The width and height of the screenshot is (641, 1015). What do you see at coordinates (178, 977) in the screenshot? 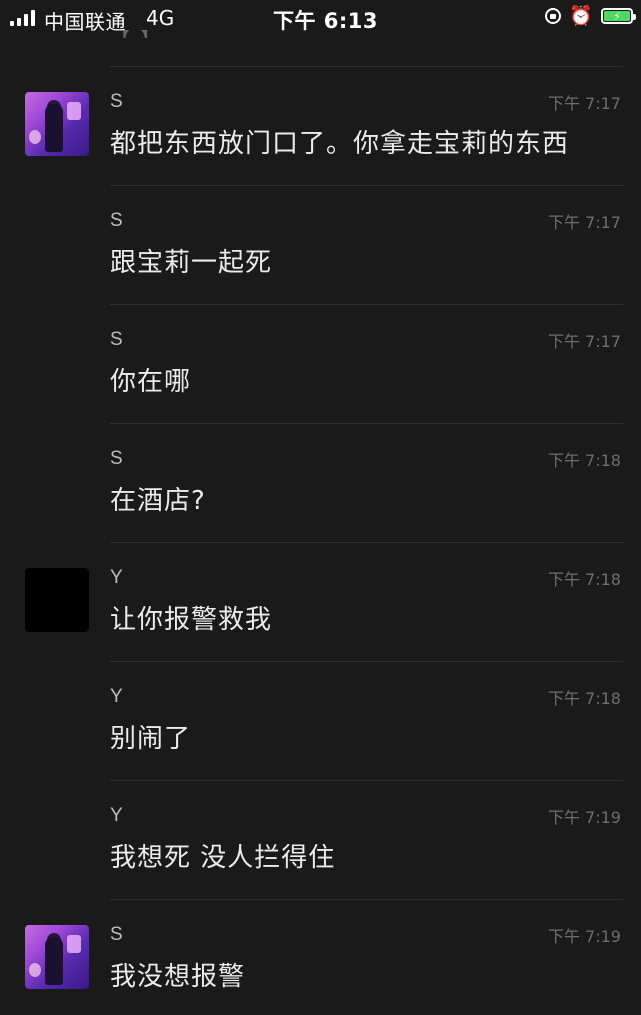
I see `message-text: 我没想报警` at bounding box center [178, 977].